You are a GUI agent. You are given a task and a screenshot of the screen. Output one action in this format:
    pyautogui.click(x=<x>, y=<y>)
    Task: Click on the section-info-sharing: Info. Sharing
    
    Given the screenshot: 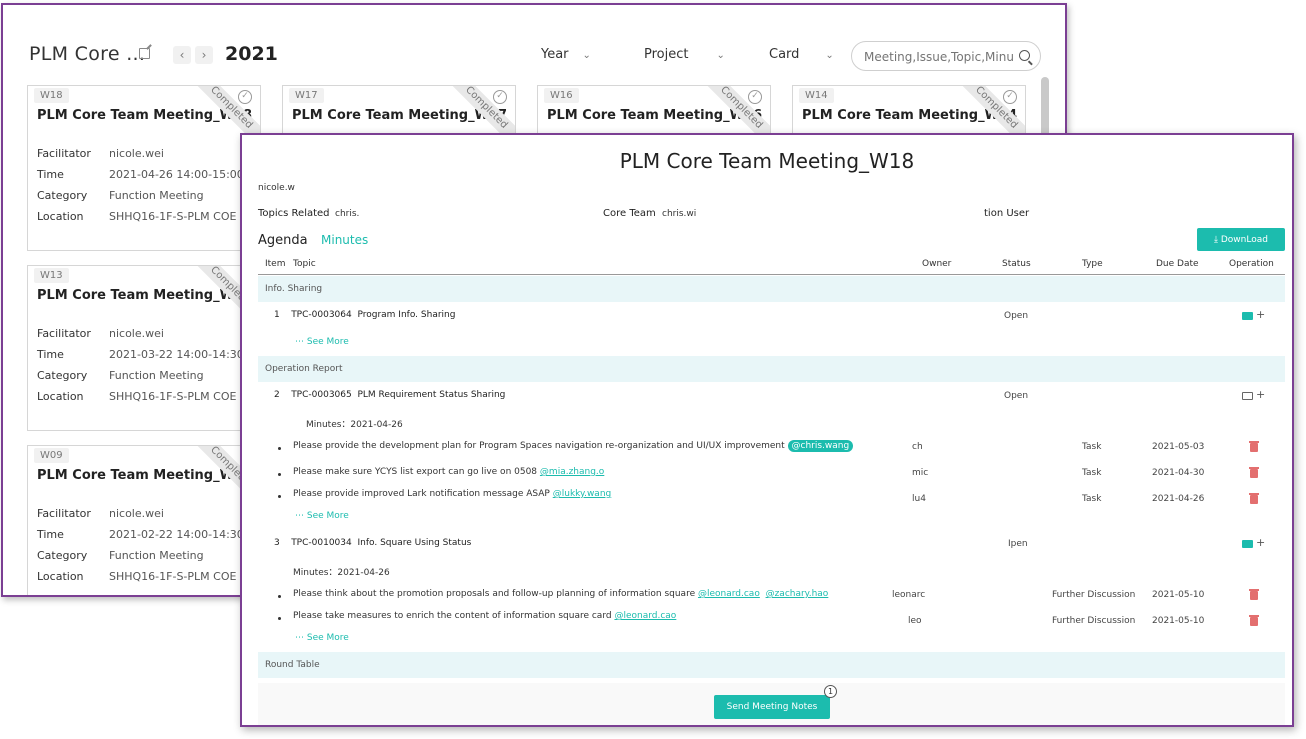 What is the action you would take?
    pyautogui.click(x=771, y=289)
    